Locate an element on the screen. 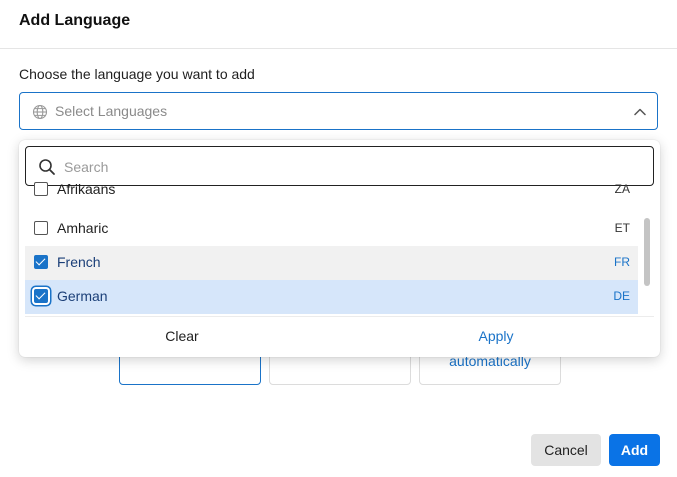 The image size is (677, 477). search-input is located at coordinates (344, 167).